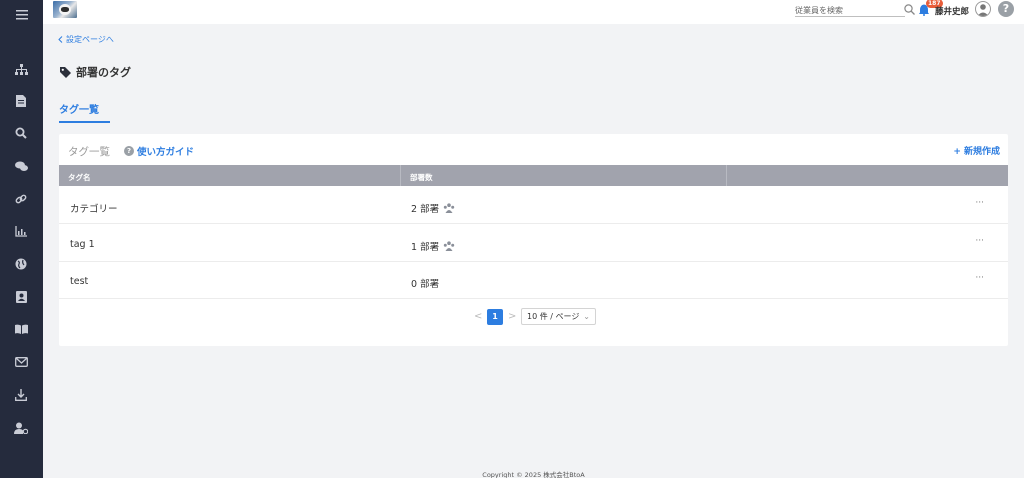 Image resolution: width=1024 pixels, height=478 pixels. Describe the element at coordinates (89, 152) in the screenshot. I see `card-title: タグ一覧` at that location.